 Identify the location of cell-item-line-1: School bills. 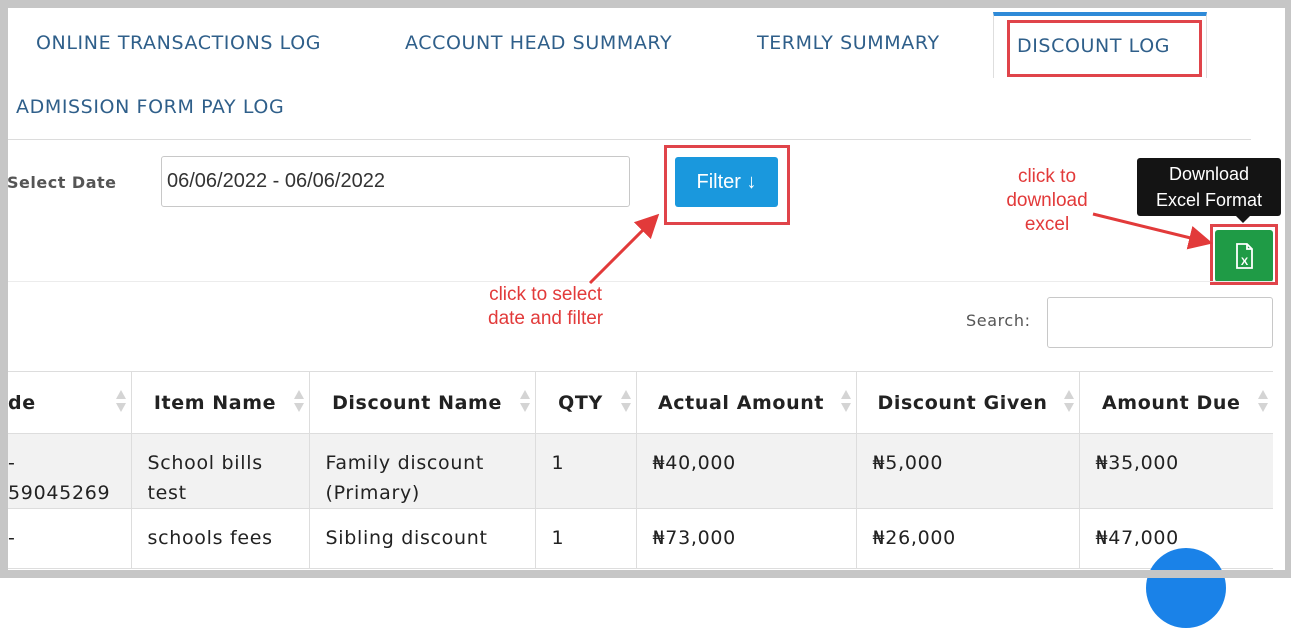
(205, 463).